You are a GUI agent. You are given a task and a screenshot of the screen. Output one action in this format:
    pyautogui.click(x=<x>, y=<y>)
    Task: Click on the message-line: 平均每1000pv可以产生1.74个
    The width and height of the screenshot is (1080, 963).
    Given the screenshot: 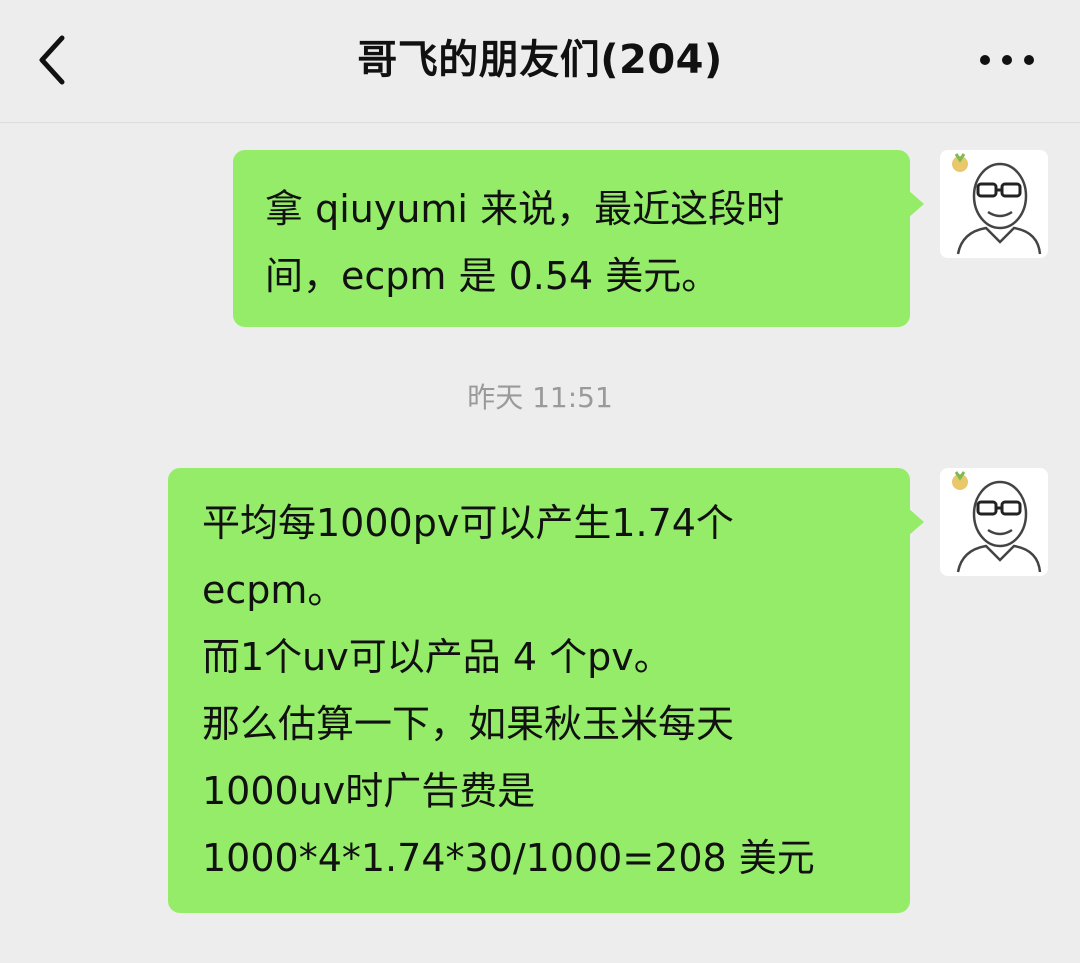 What is the action you would take?
    pyautogui.click(x=468, y=523)
    